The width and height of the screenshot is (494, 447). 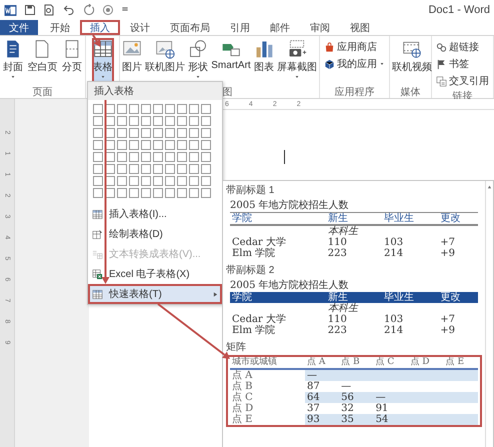 What do you see at coordinates (96, 40) in the screenshot?
I see `annotation-arrow` at bounding box center [96, 40].